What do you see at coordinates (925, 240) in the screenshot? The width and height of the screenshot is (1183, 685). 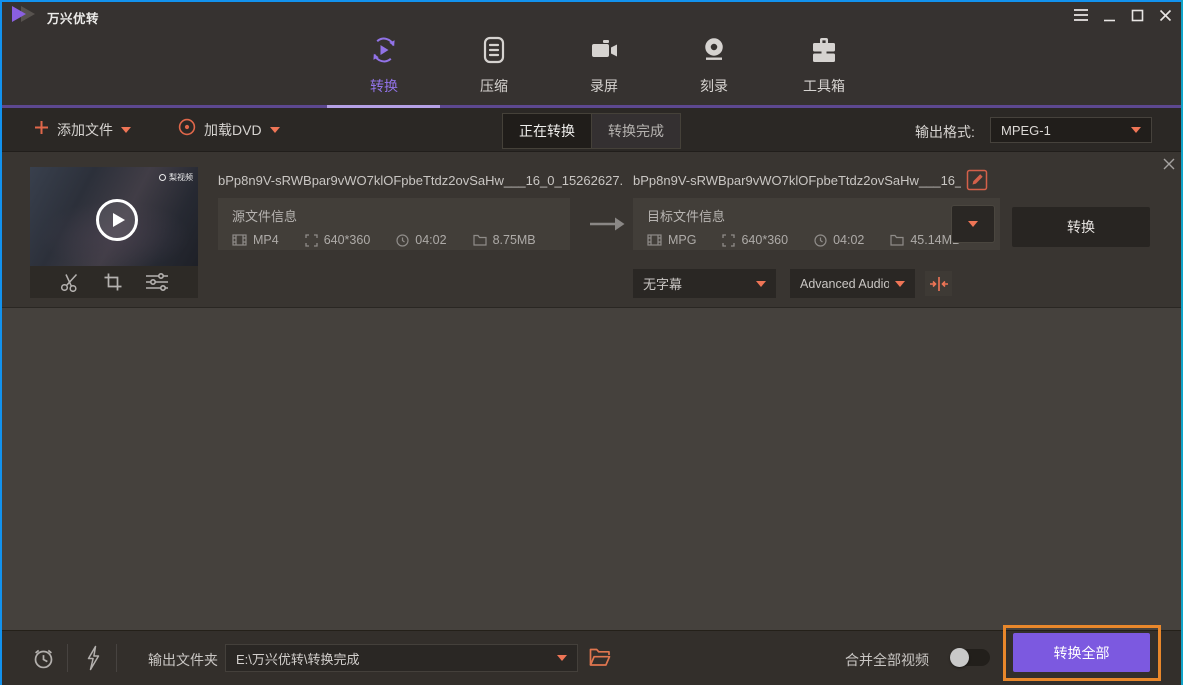 I see `target-size: 45.14MB` at bounding box center [925, 240].